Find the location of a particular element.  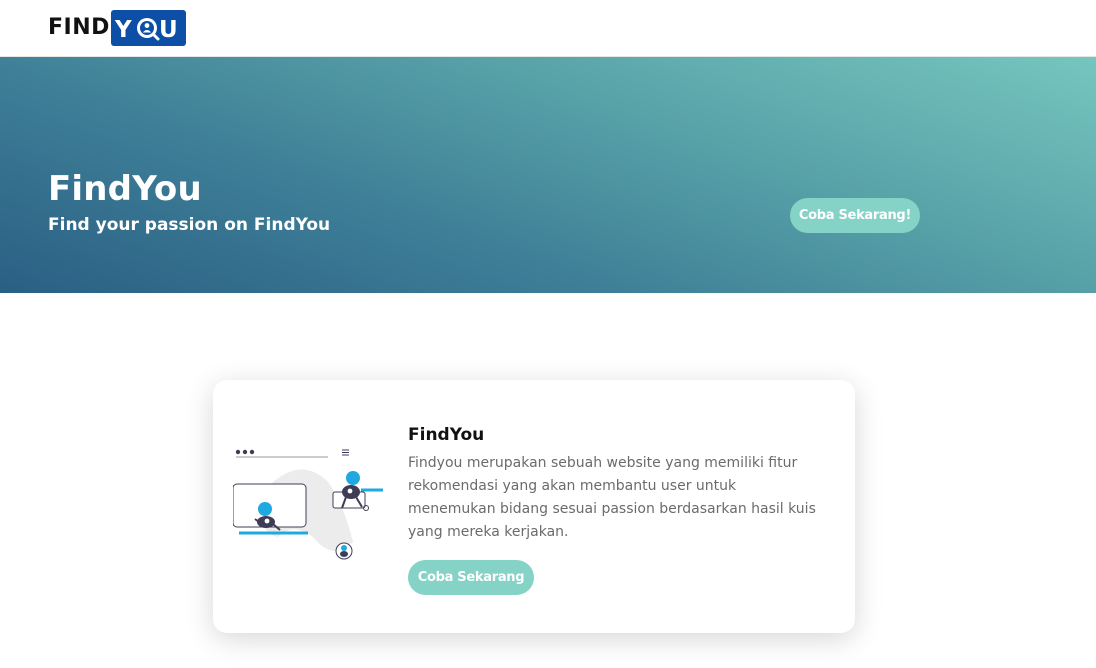

brand-find-text: FIND is located at coordinates (79, 27).